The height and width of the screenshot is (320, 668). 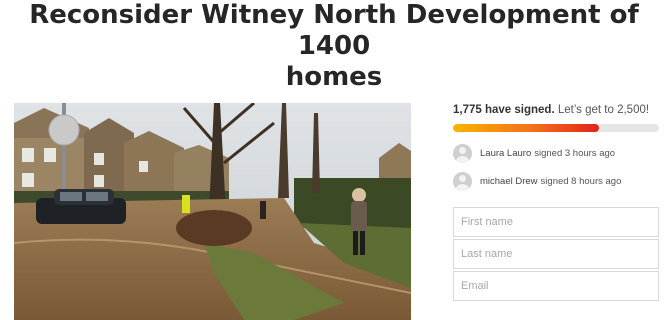 What do you see at coordinates (334, 77) in the screenshot?
I see `petition-title-line-2: homes` at bounding box center [334, 77].